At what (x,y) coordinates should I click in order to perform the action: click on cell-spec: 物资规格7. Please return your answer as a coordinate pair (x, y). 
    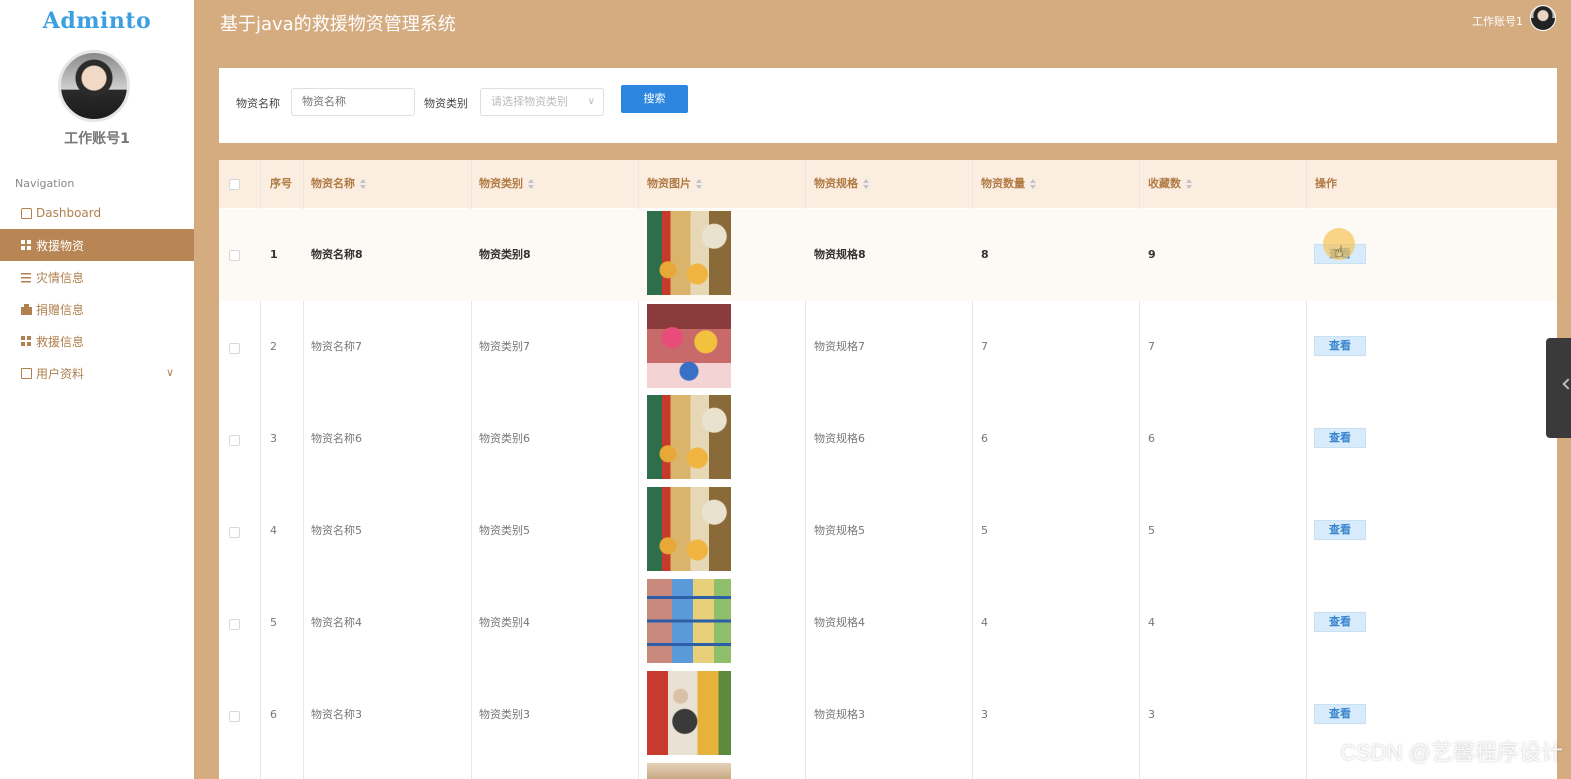
    Looking at the image, I should click on (839, 346).